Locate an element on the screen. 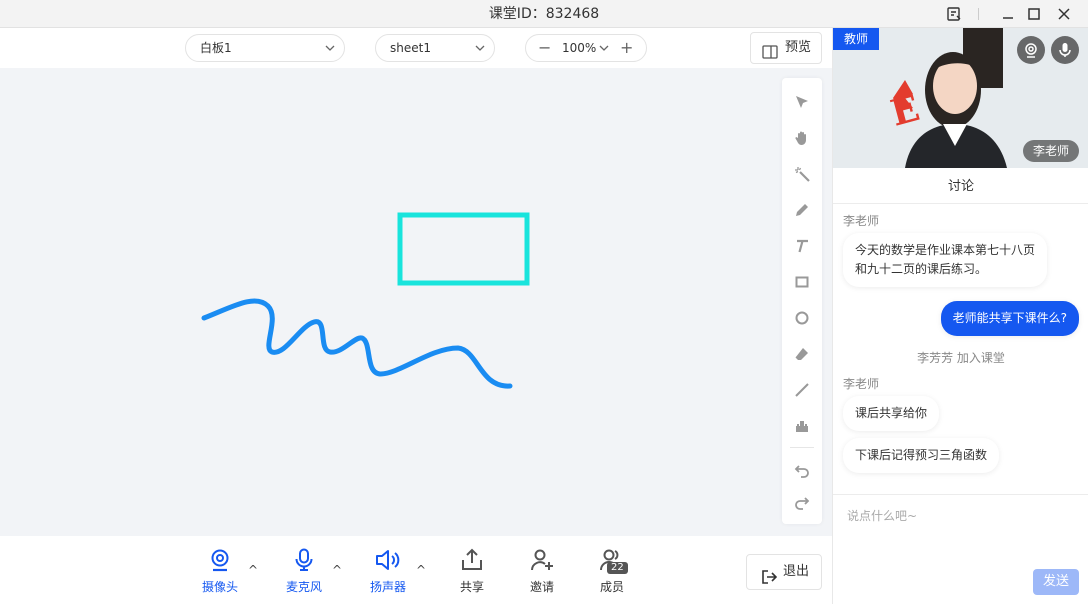 The height and width of the screenshot is (604, 1088). redo-icon is located at coordinates (802, 502).